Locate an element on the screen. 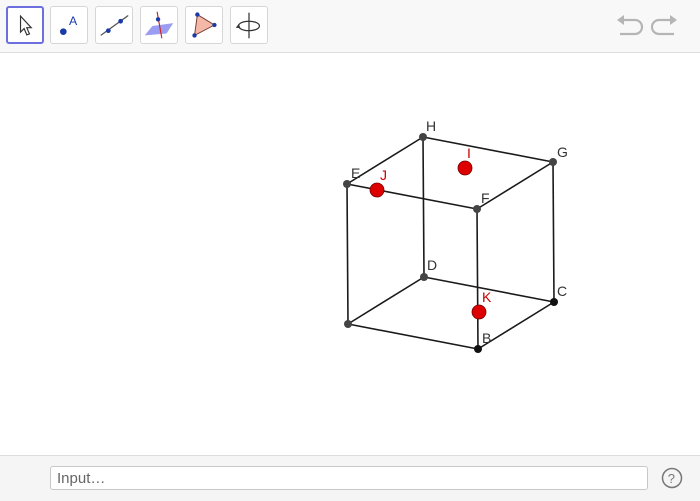 This screenshot has height=501, width=700. help-glyph: ? is located at coordinates (671, 478).